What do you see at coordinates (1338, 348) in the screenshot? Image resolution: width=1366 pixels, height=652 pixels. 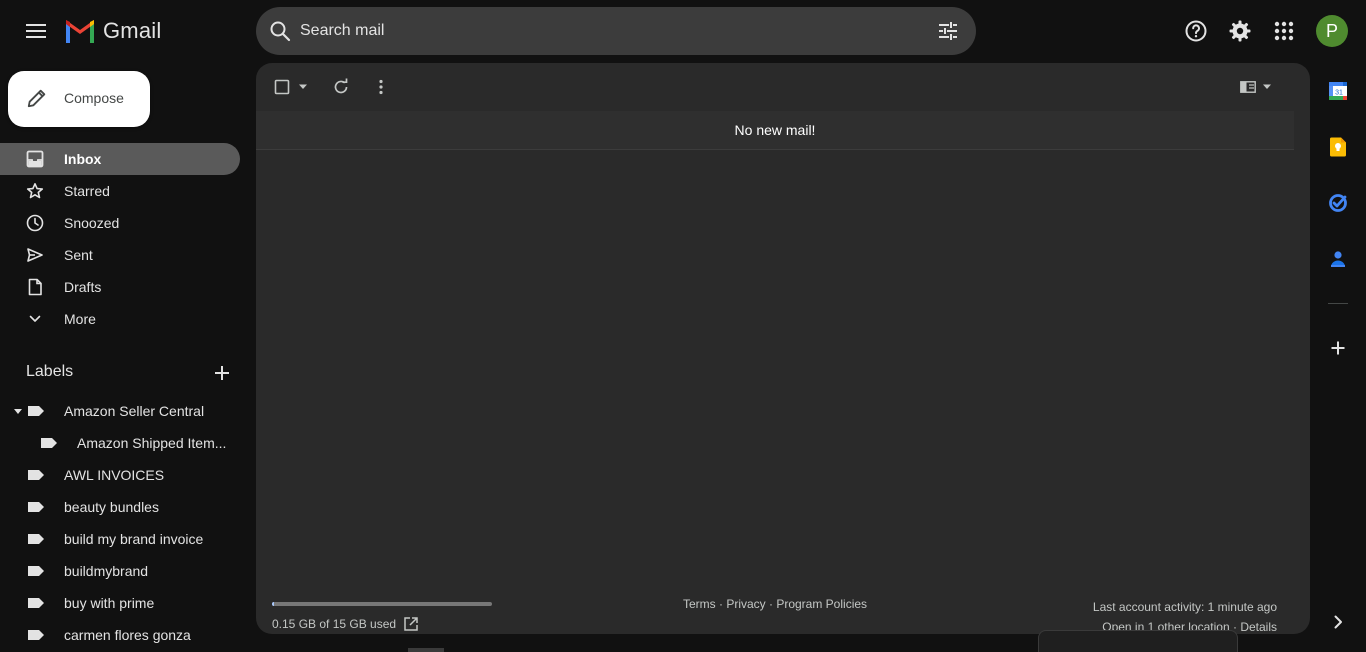 I see `get-addons-button` at bounding box center [1338, 348].